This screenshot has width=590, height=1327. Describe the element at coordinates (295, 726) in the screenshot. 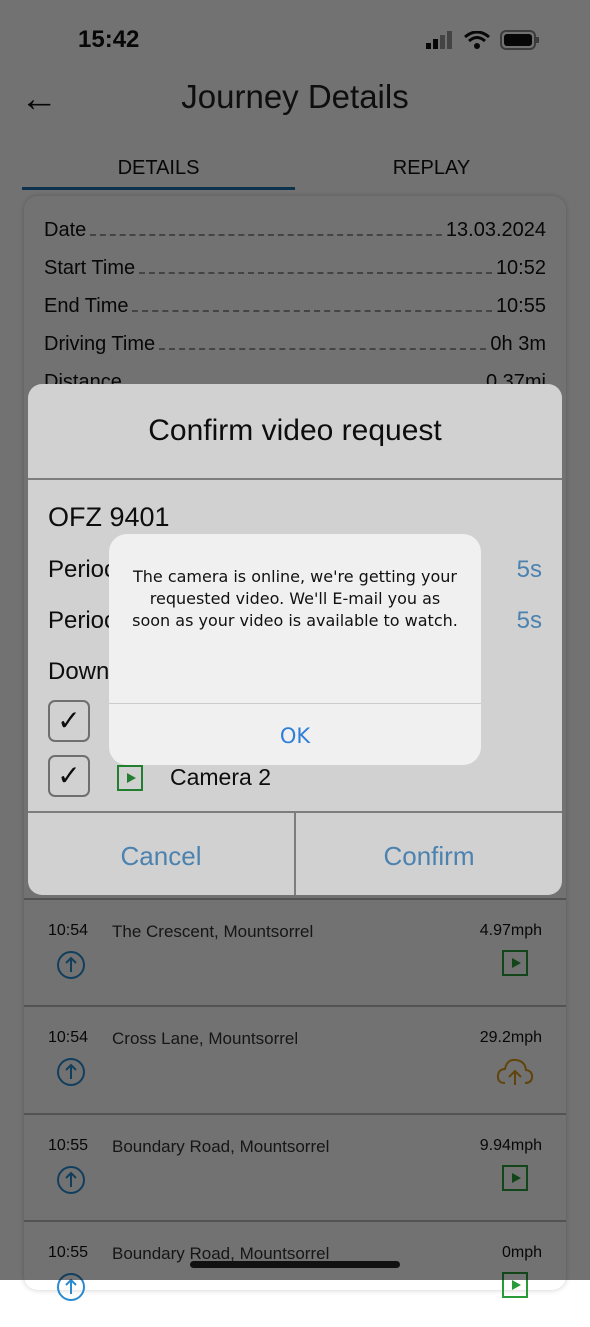

I see `ok-button: OK` at that location.